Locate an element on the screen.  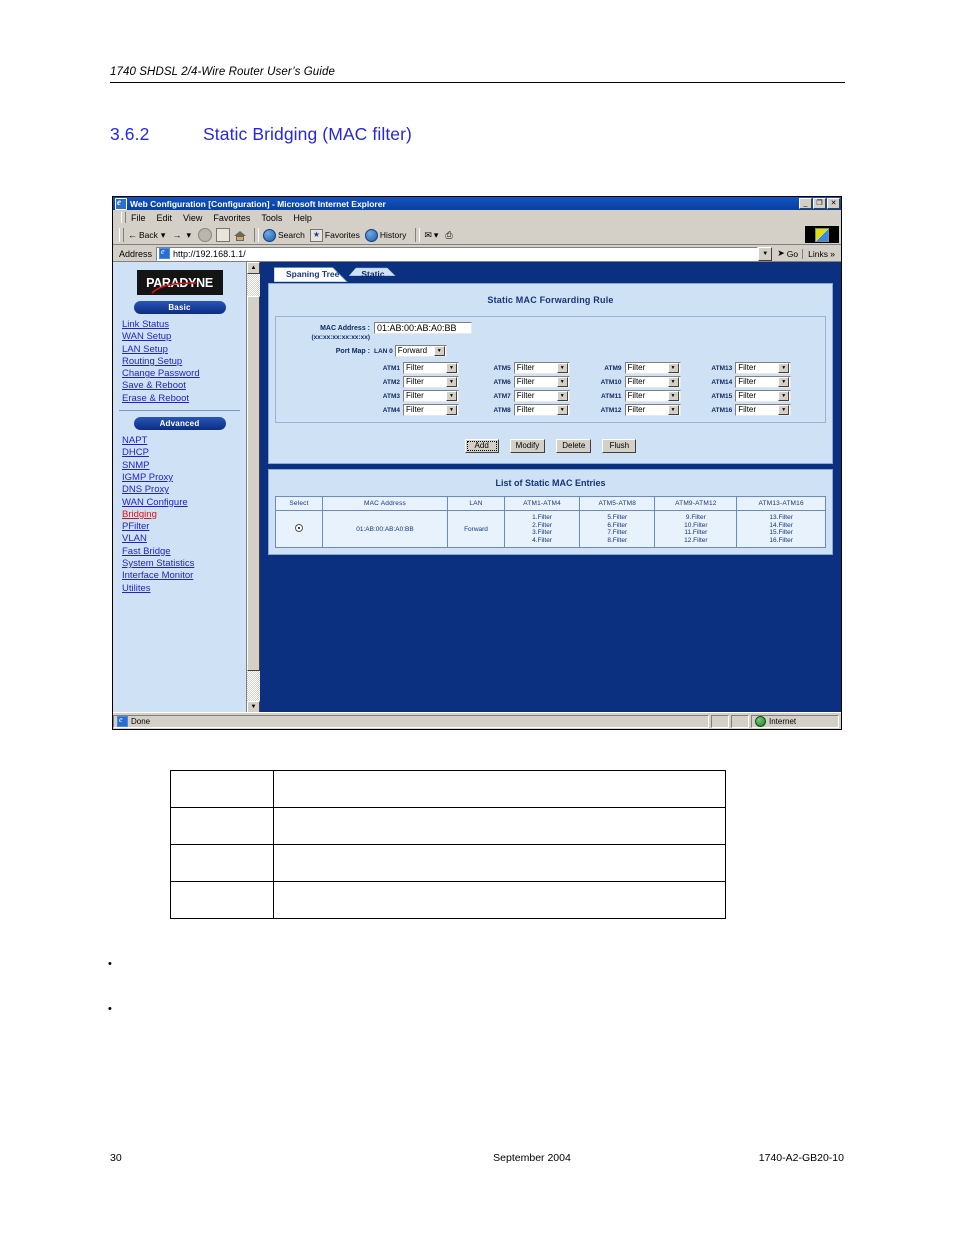
parameter-table-cell-value is located at coordinates (499, 826).